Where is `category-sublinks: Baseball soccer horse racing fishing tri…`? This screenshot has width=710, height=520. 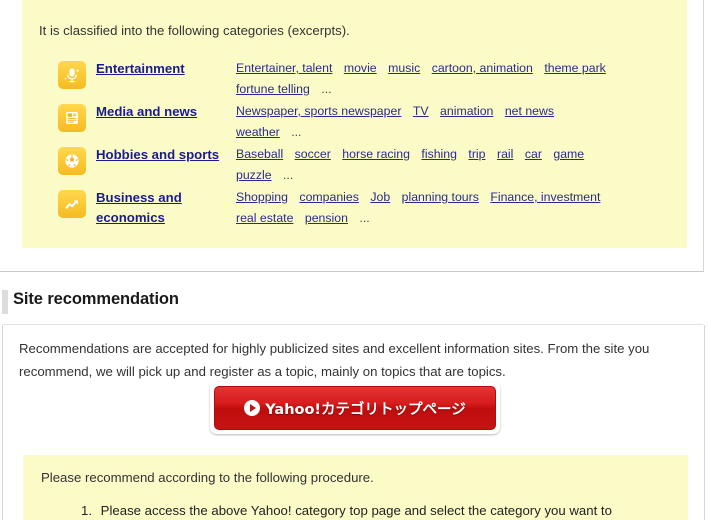
category-sublinks: Baseball soccer horse racing fishing tri… is located at coordinates (462, 163).